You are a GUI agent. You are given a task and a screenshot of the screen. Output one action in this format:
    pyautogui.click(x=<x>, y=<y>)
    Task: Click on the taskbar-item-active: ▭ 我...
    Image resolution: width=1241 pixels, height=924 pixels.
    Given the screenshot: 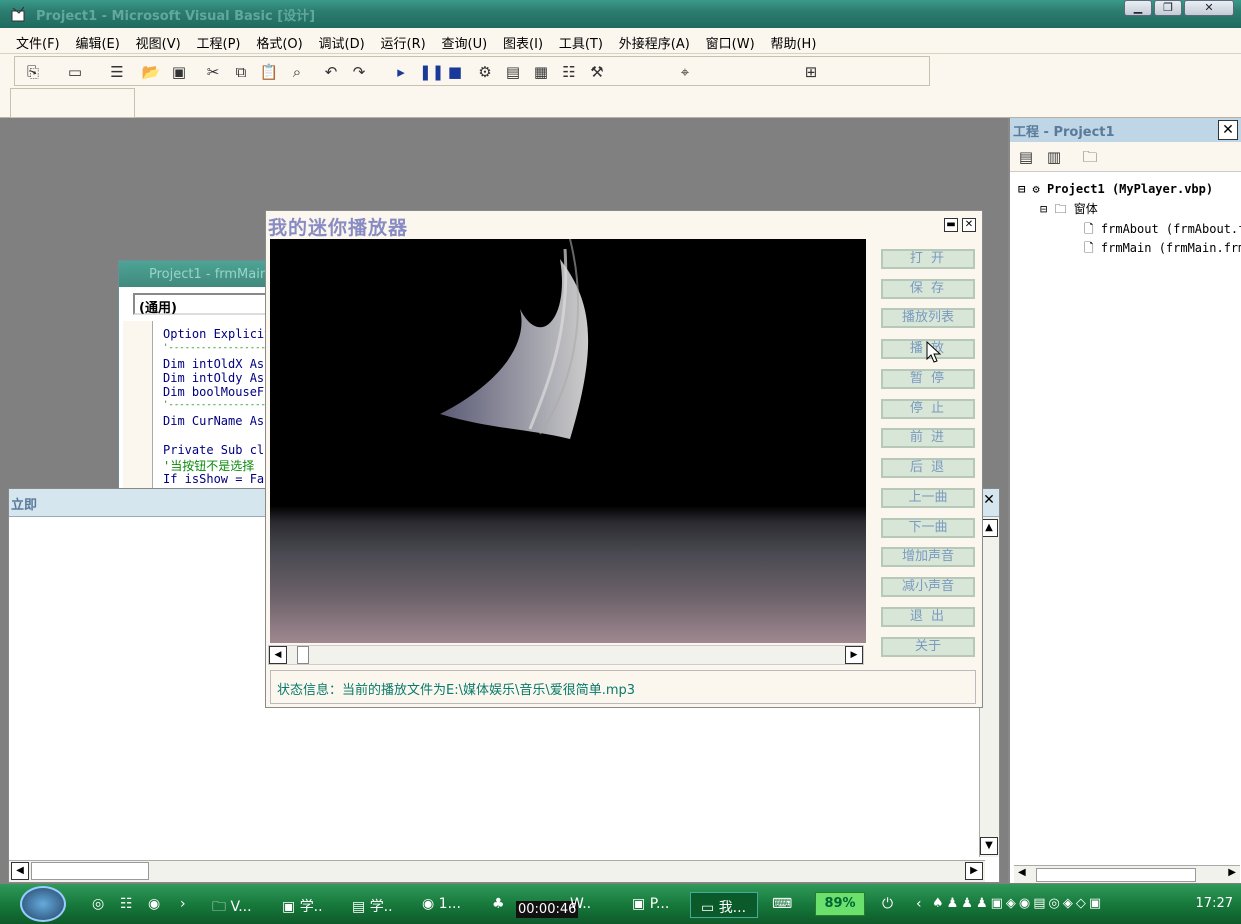 What is the action you would take?
    pyautogui.click(x=724, y=905)
    